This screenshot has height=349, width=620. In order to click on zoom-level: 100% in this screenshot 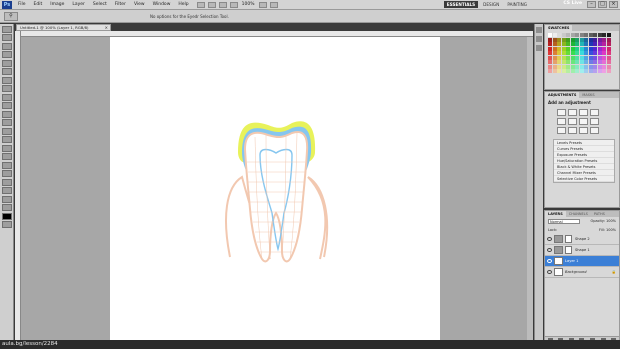, I will do `click(248, 4)`.